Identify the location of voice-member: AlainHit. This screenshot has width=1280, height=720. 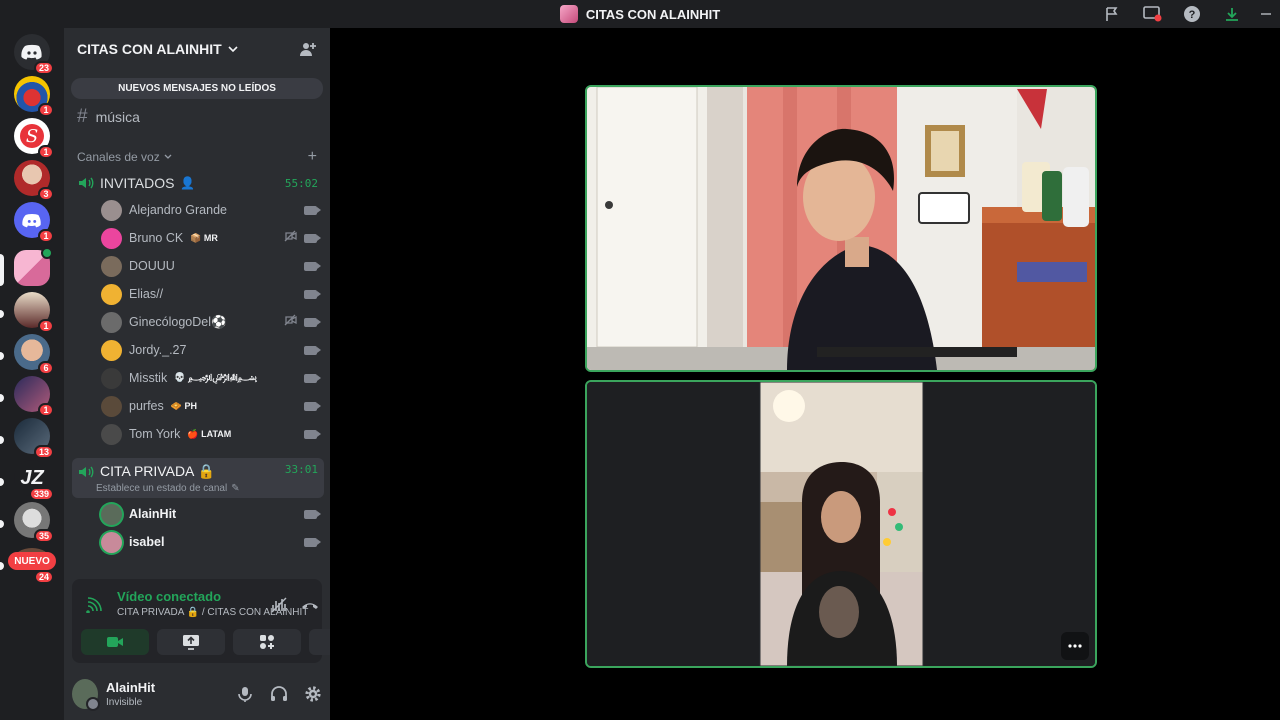
(211, 514).